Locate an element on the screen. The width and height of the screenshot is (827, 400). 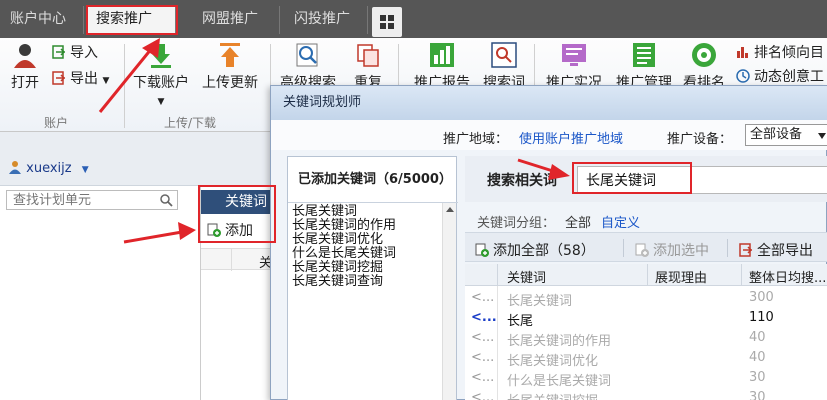
tab-account-center: 账户中心 is located at coordinates (42, 20).